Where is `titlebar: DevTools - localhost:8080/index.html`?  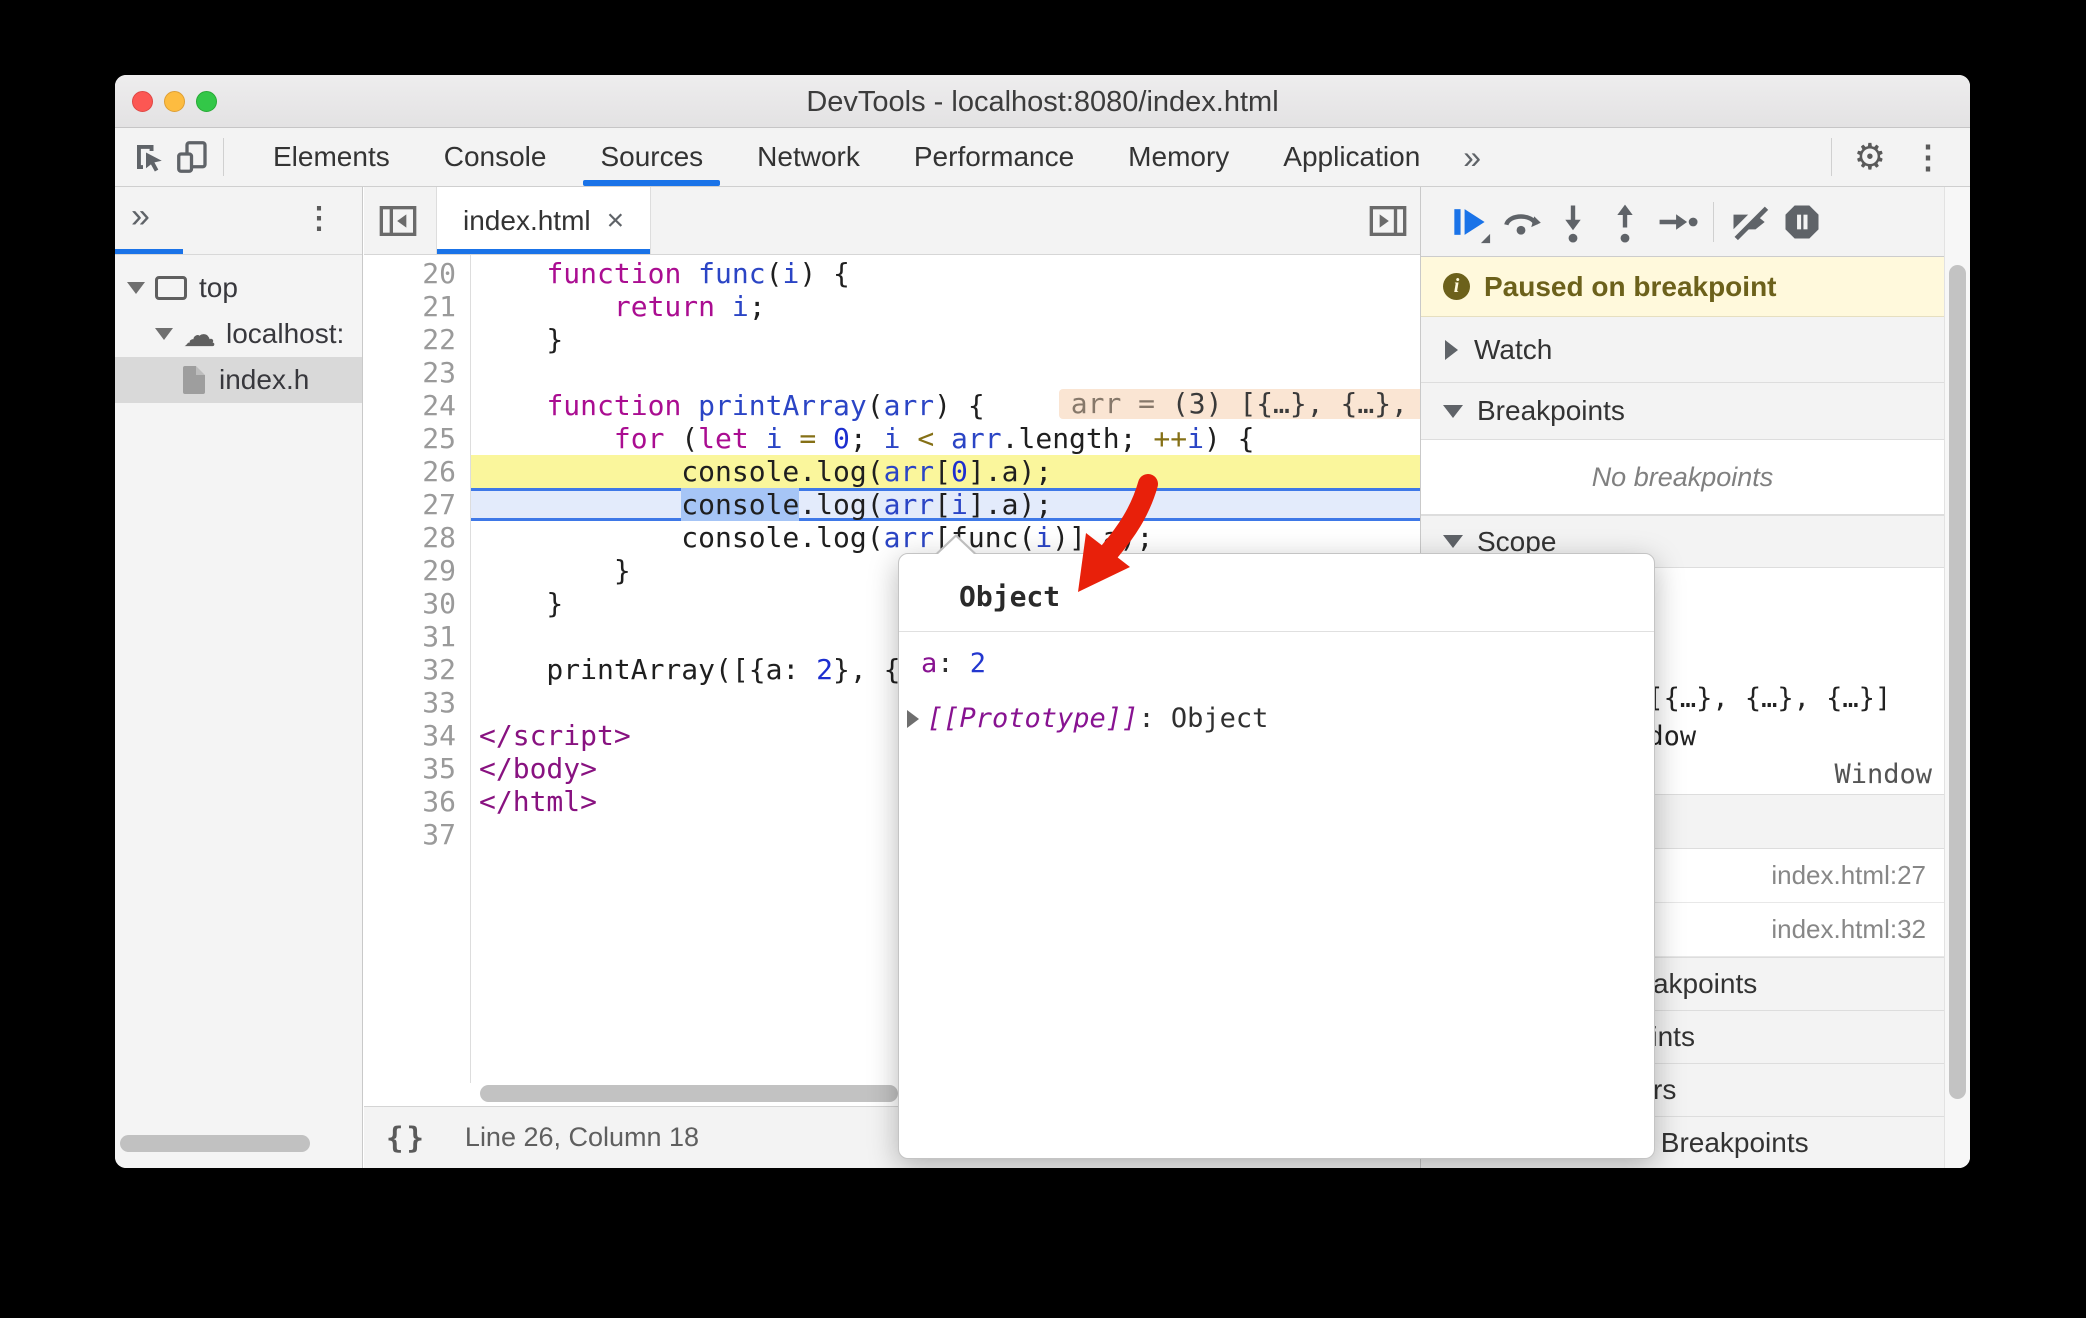
titlebar: DevTools - localhost:8080/index.html is located at coordinates (1042, 101).